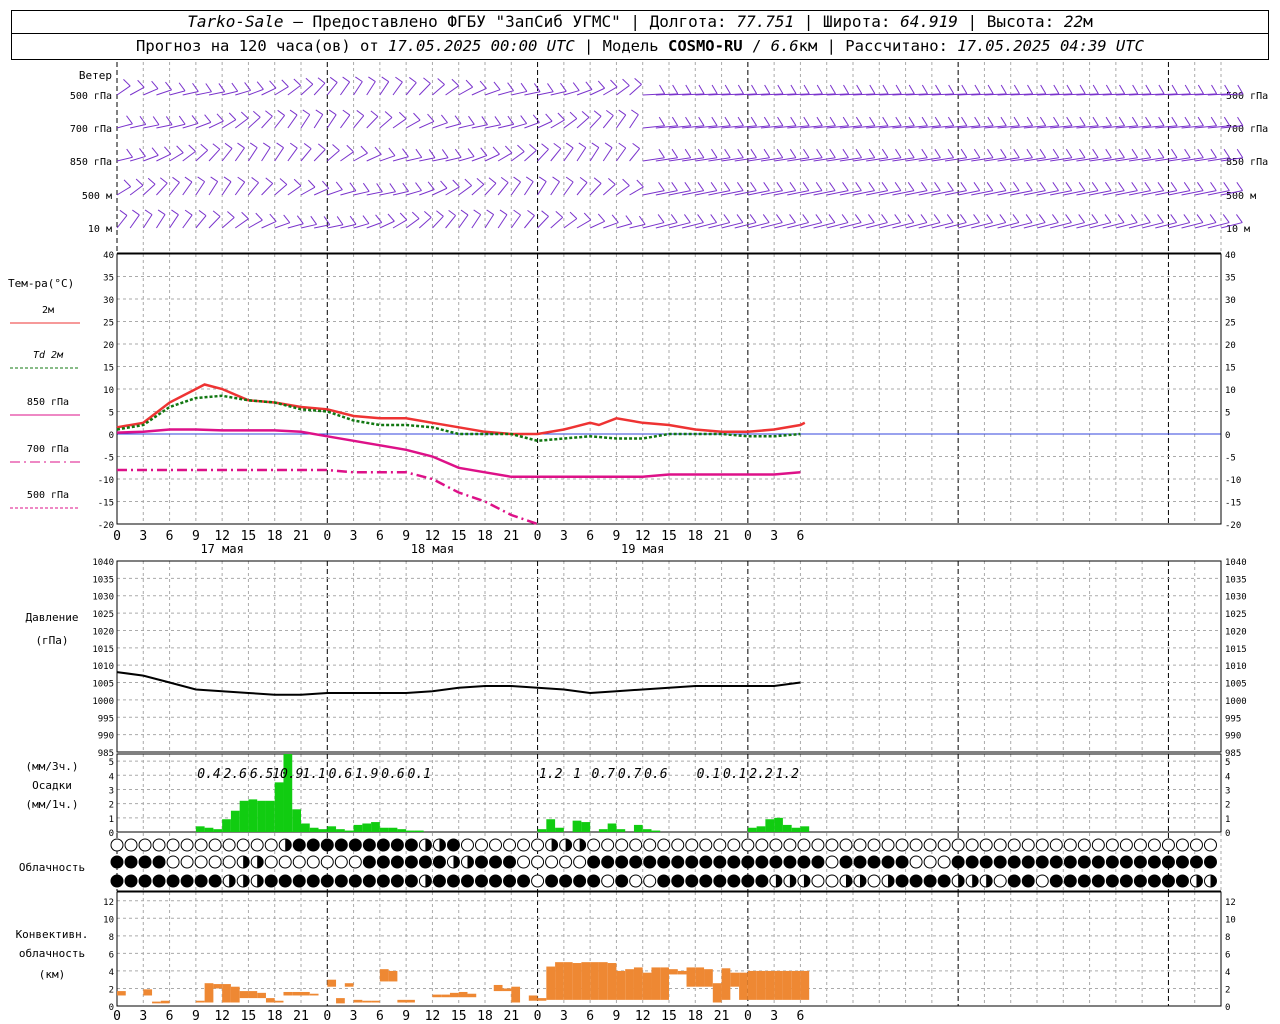 The image size is (1280, 1024). Describe the element at coordinates (1227, 1008) in the screenshot. I see `y-tick-label-right: 0` at that location.